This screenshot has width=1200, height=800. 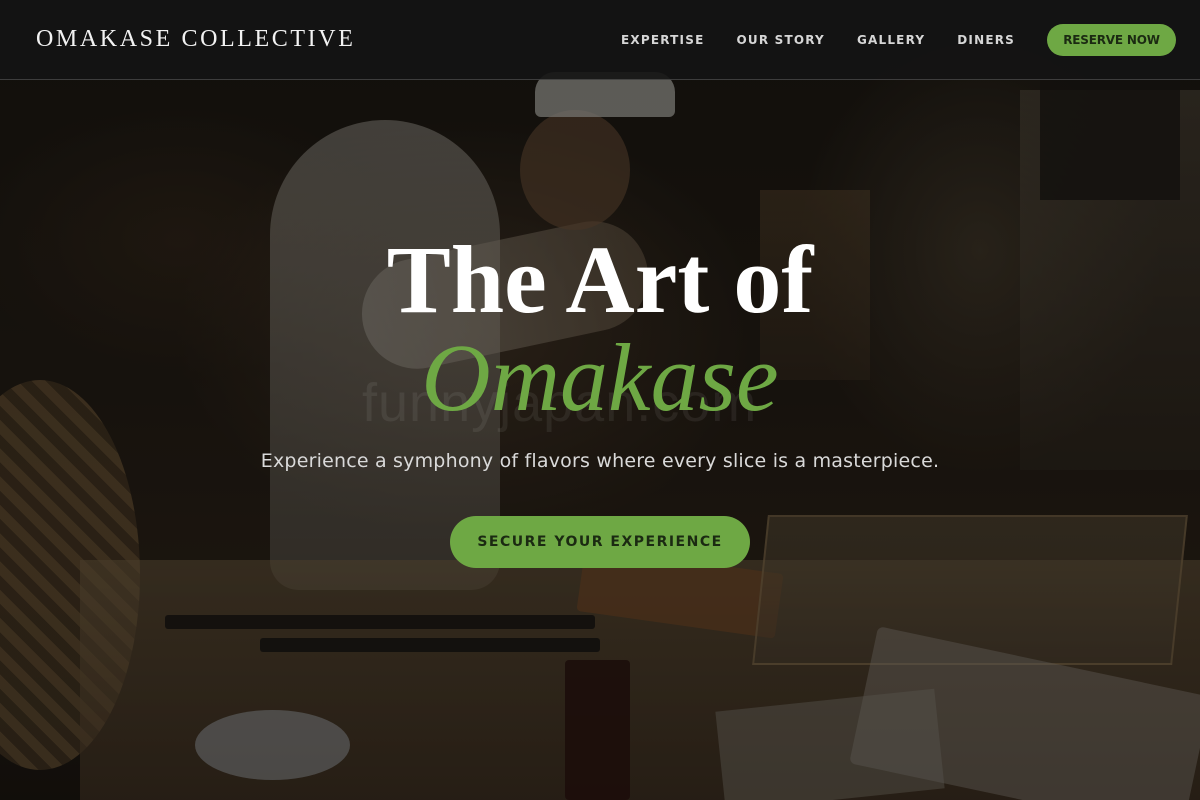 What do you see at coordinates (600, 279) in the screenshot?
I see `hero-title-line1: The Art of` at bounding box center [600, 279].